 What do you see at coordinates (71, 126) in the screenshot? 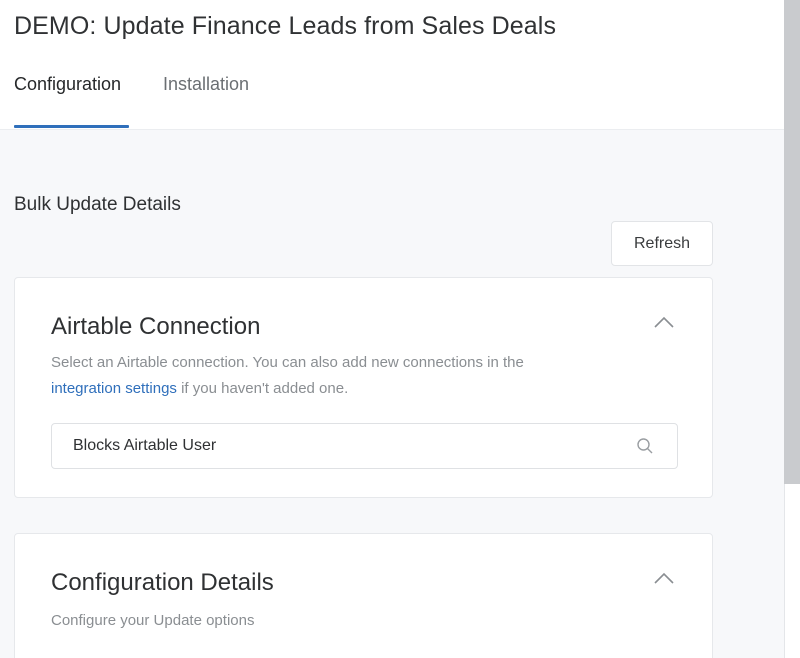
I see `active-tab-indicator` at bounding box center [71, 126].